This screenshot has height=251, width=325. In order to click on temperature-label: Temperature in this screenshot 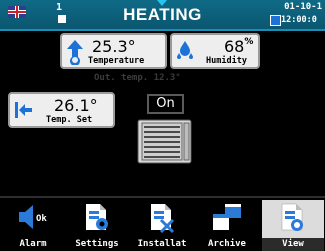, I will do `click(116, 61)`.